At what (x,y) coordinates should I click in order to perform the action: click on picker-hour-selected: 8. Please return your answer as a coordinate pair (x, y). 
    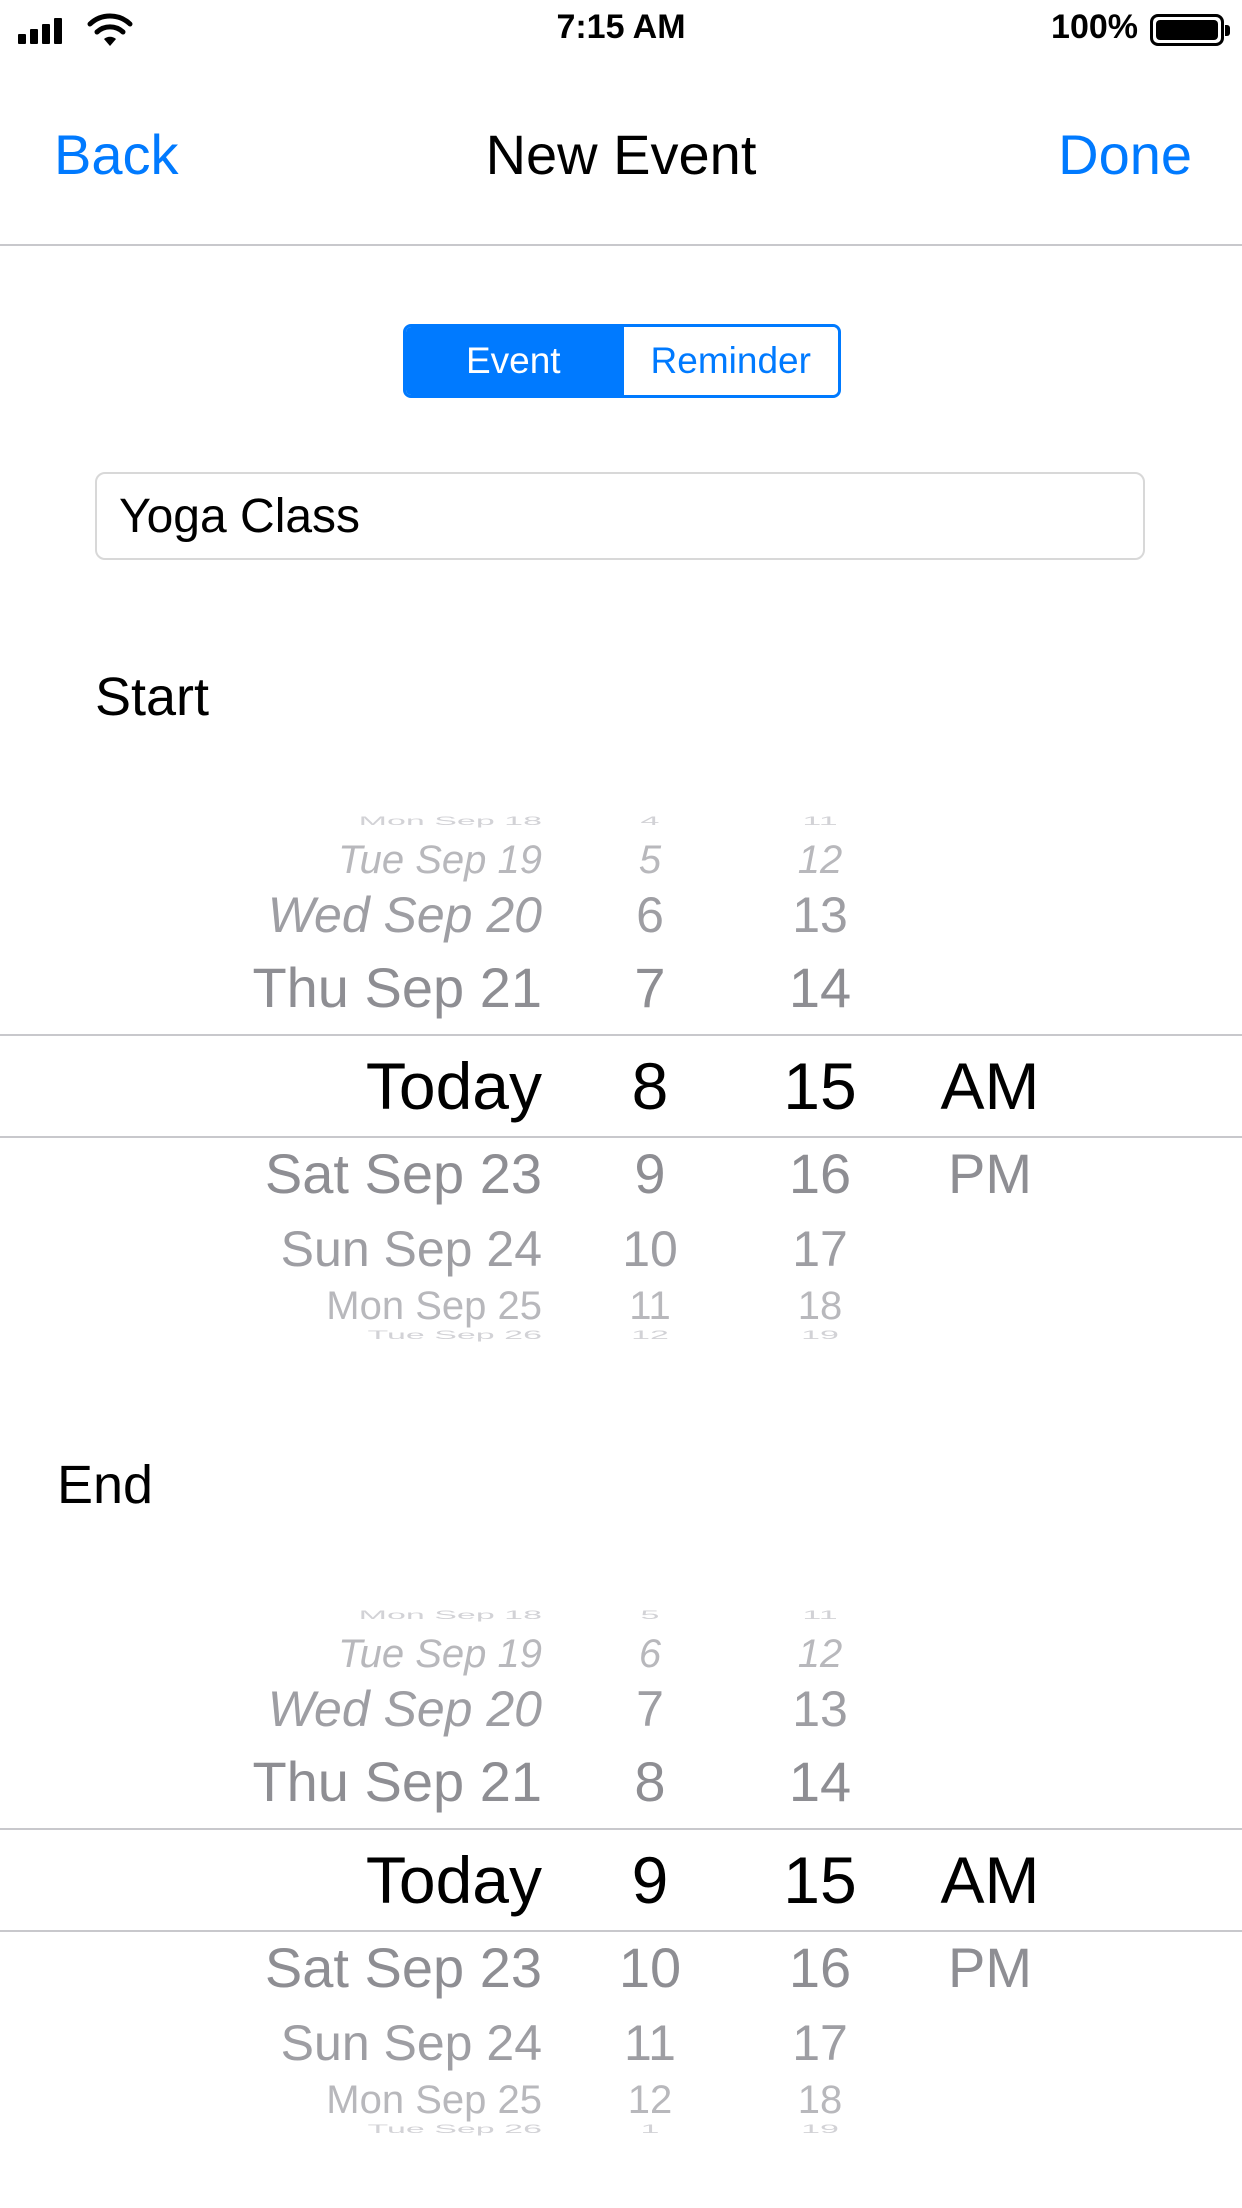
    Looking at the image, I should click on (650, 1086).